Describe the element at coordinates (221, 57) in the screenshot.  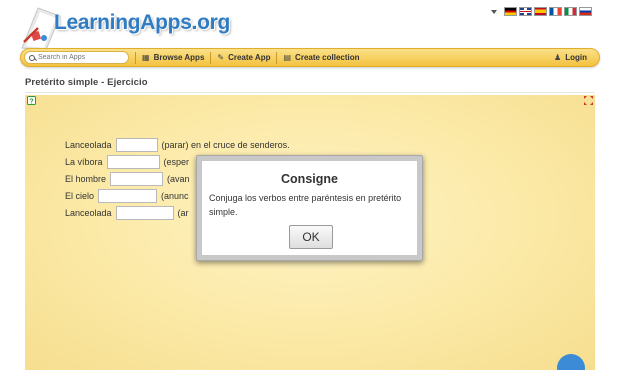
I see `pencil-icon: ✎` at that location.